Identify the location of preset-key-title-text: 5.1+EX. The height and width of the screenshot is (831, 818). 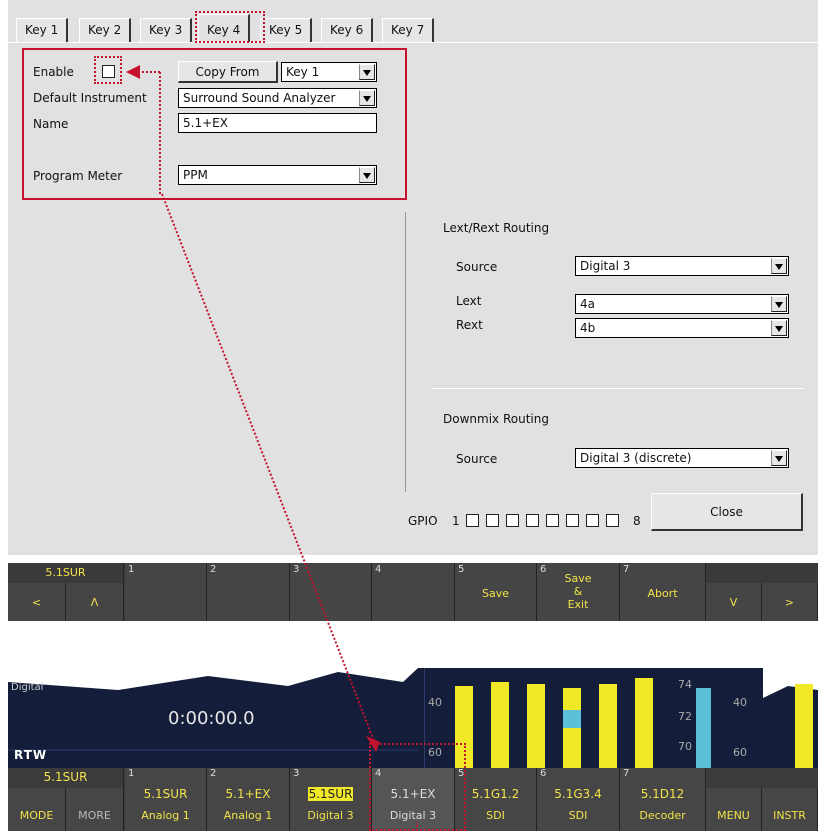
(248, 794).